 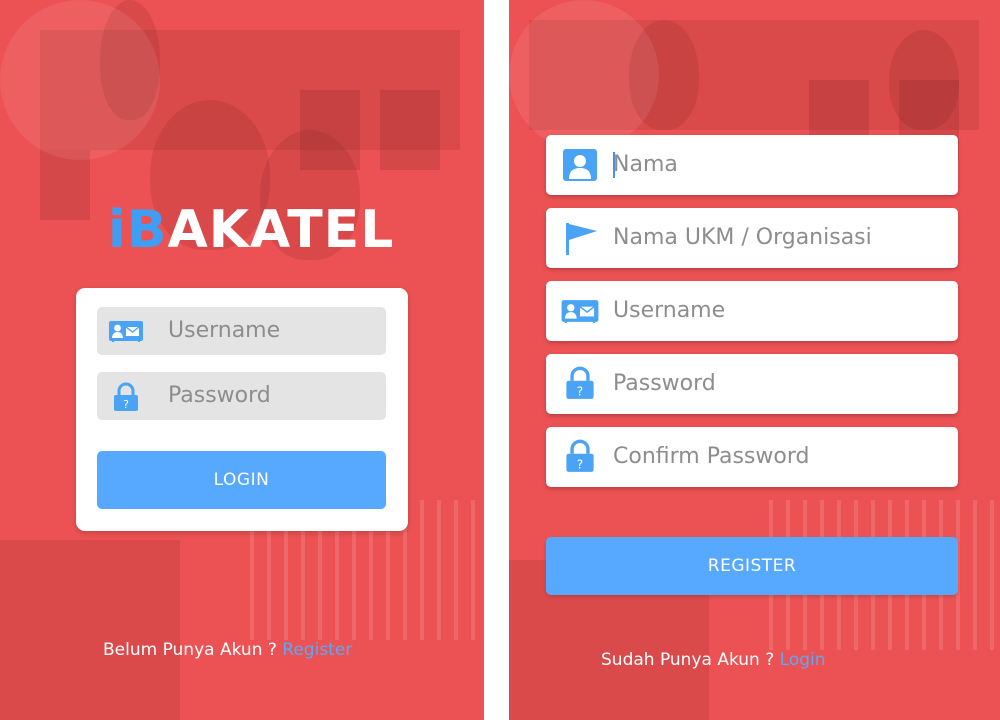 I want to click on register-prompt-text: Belum Punya Akun ?, so click(x=193, y=650).